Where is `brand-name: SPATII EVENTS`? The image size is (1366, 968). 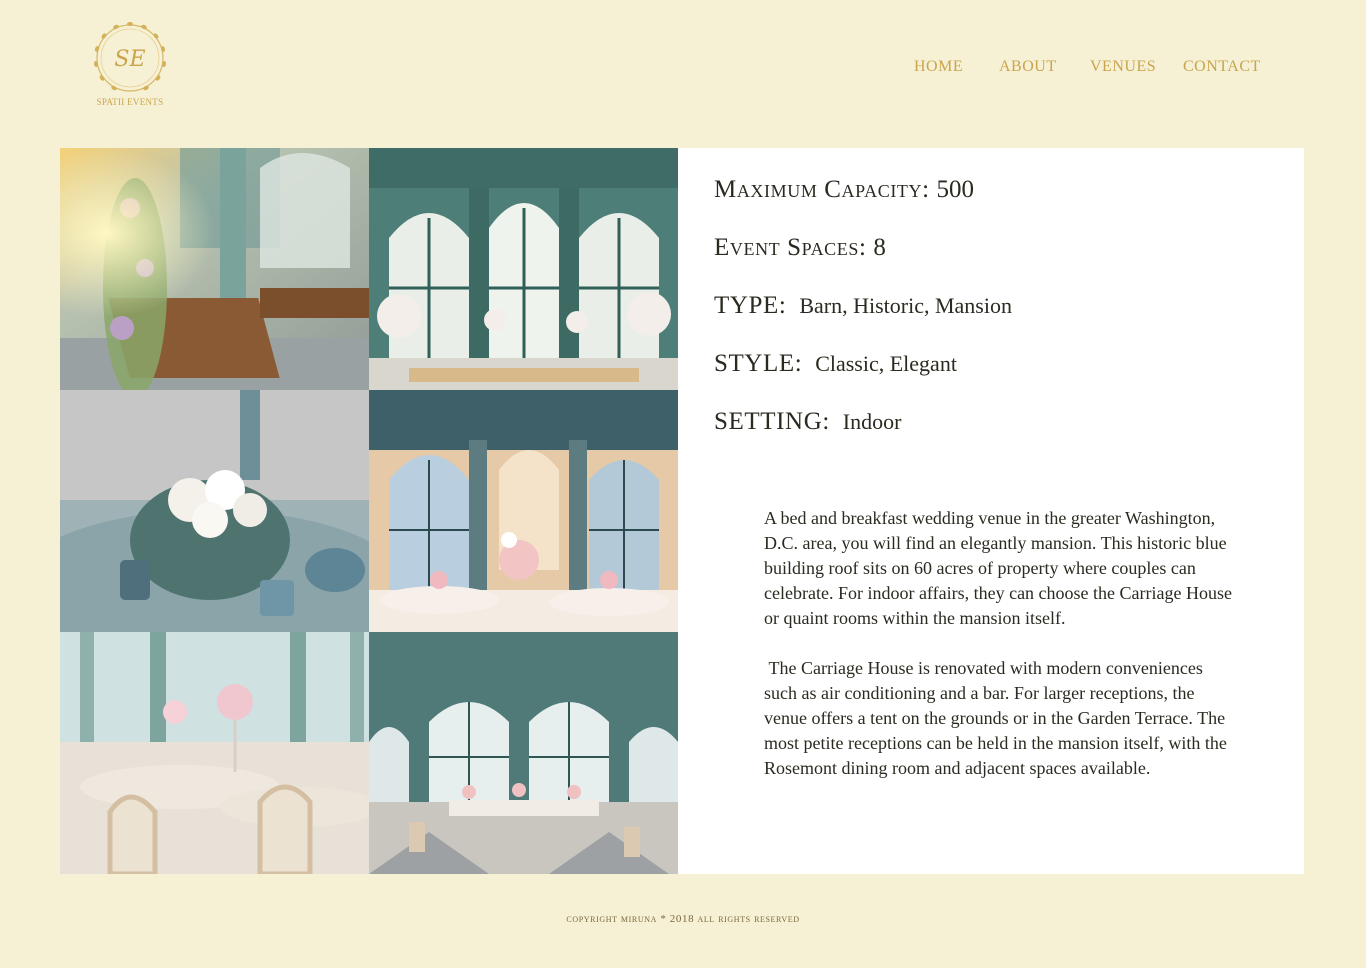
brand-name: SPATII EVENTS is located at coordinates (130, 102).